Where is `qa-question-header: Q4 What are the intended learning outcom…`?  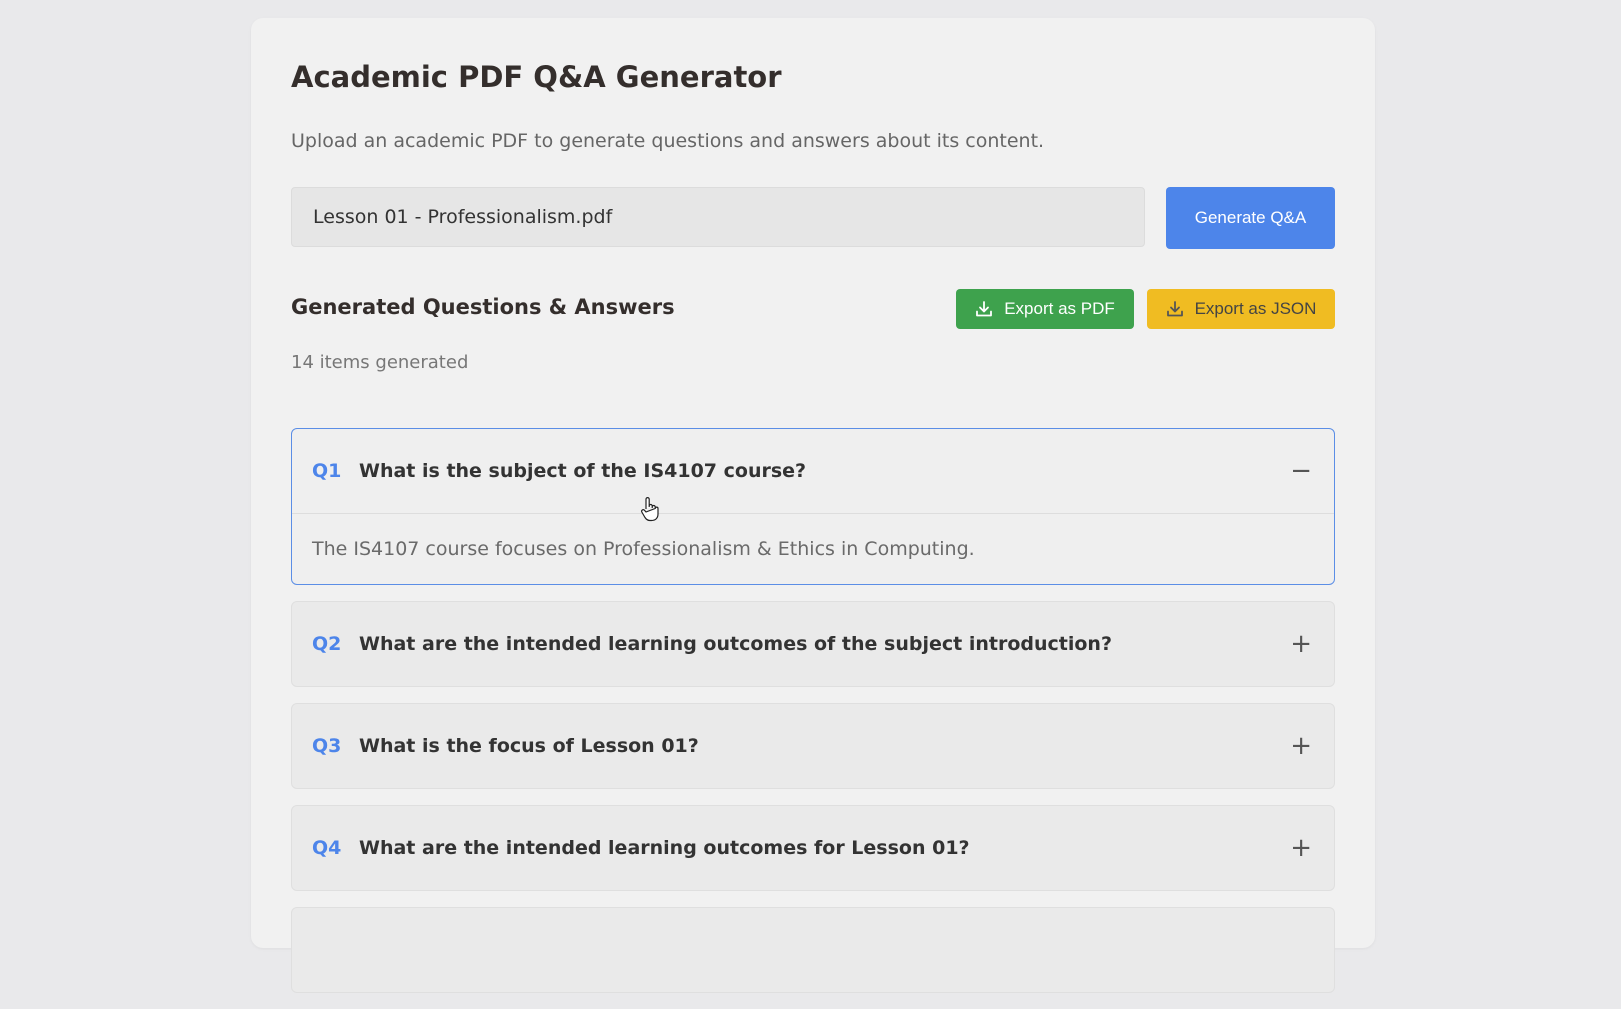
qa-question-header: Q4 What are the intended learning outcom… is located at coordinates (813, 848).